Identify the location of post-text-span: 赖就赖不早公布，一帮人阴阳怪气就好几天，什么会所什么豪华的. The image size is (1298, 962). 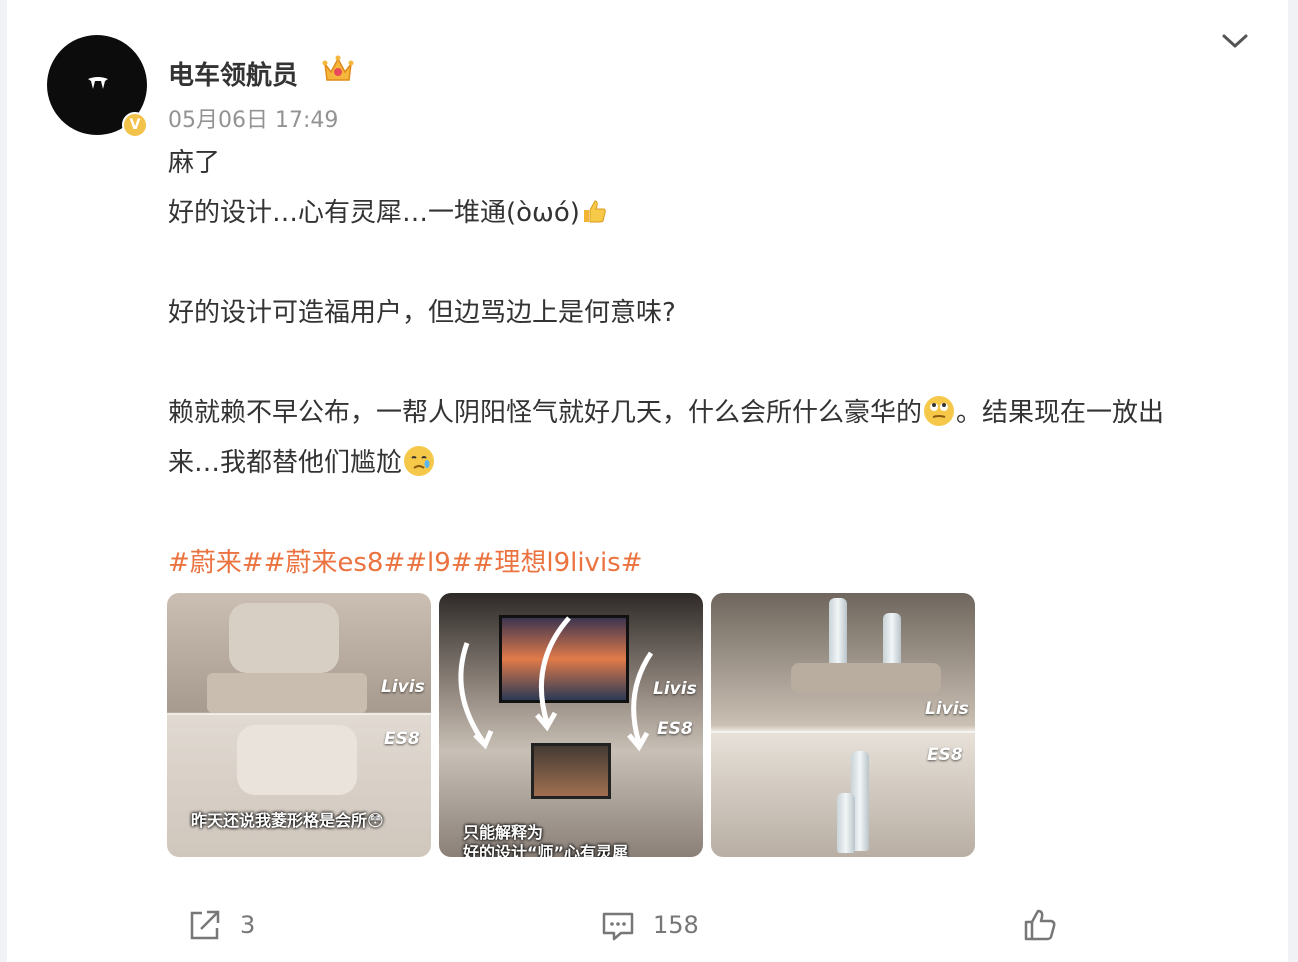
(545, 413).